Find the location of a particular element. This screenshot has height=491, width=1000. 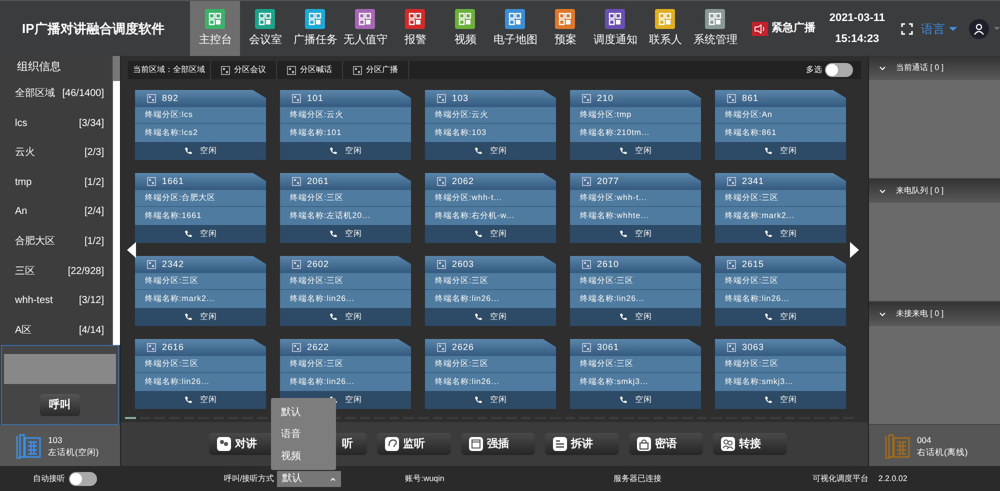

area-item: 合肥大区 [1/2] is located at coordinates (56, 241).